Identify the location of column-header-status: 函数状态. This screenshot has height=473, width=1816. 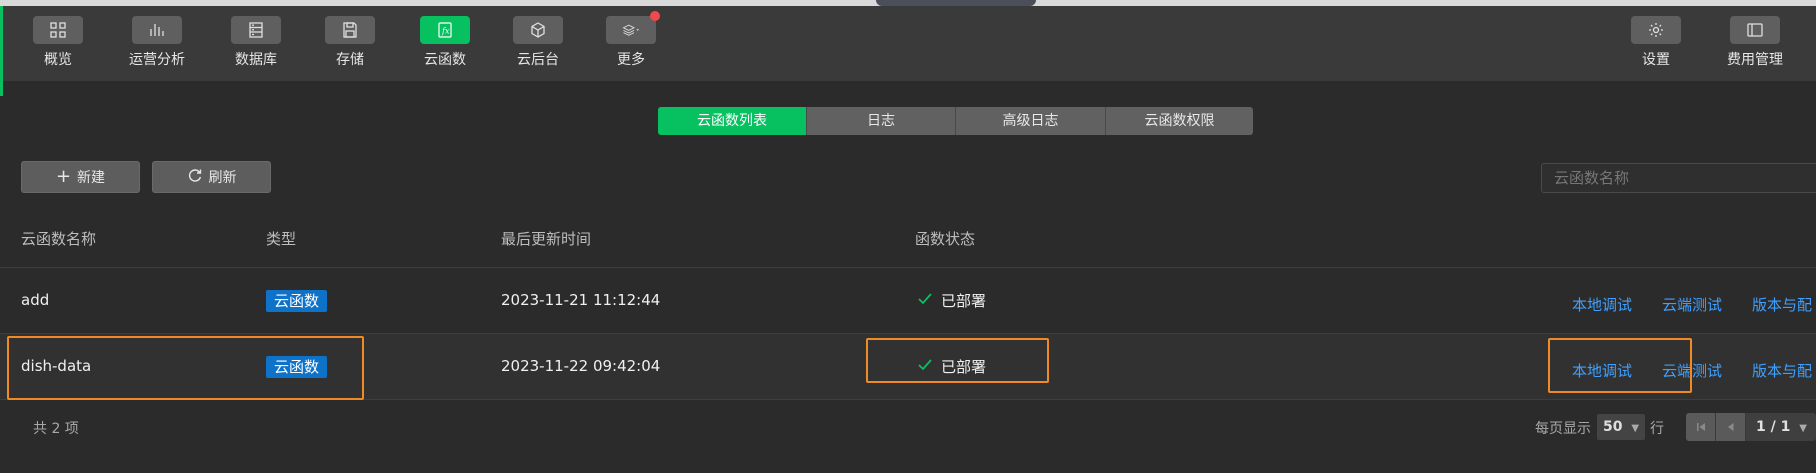
(945, 239).